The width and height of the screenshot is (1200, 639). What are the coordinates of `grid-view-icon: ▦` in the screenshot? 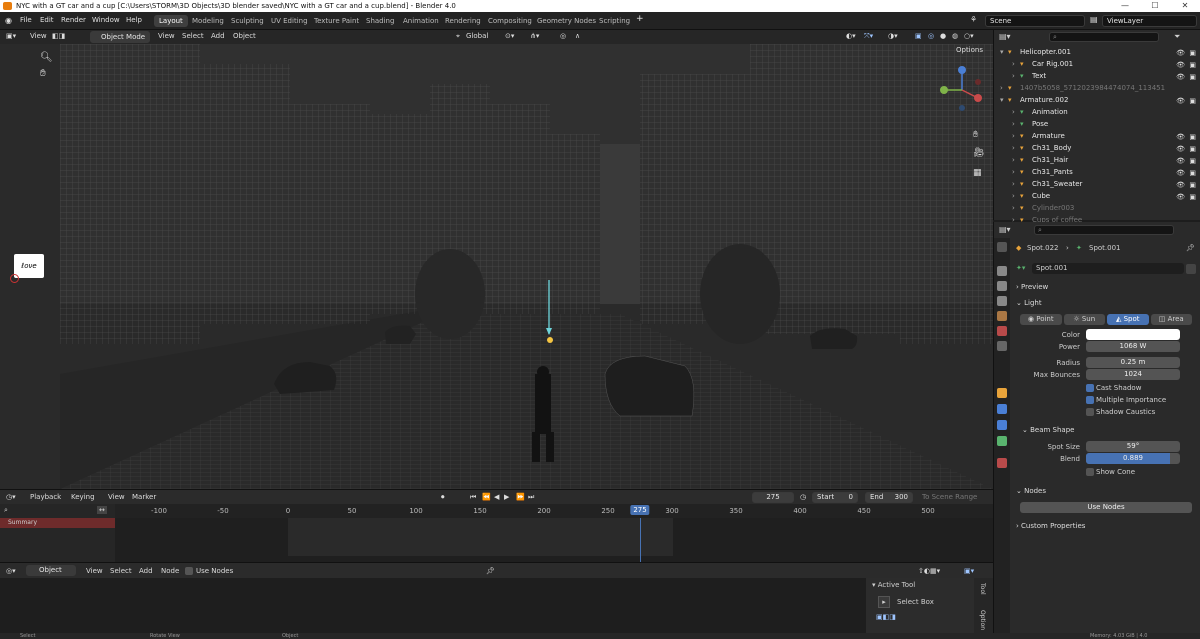 It's located at (977, 173).